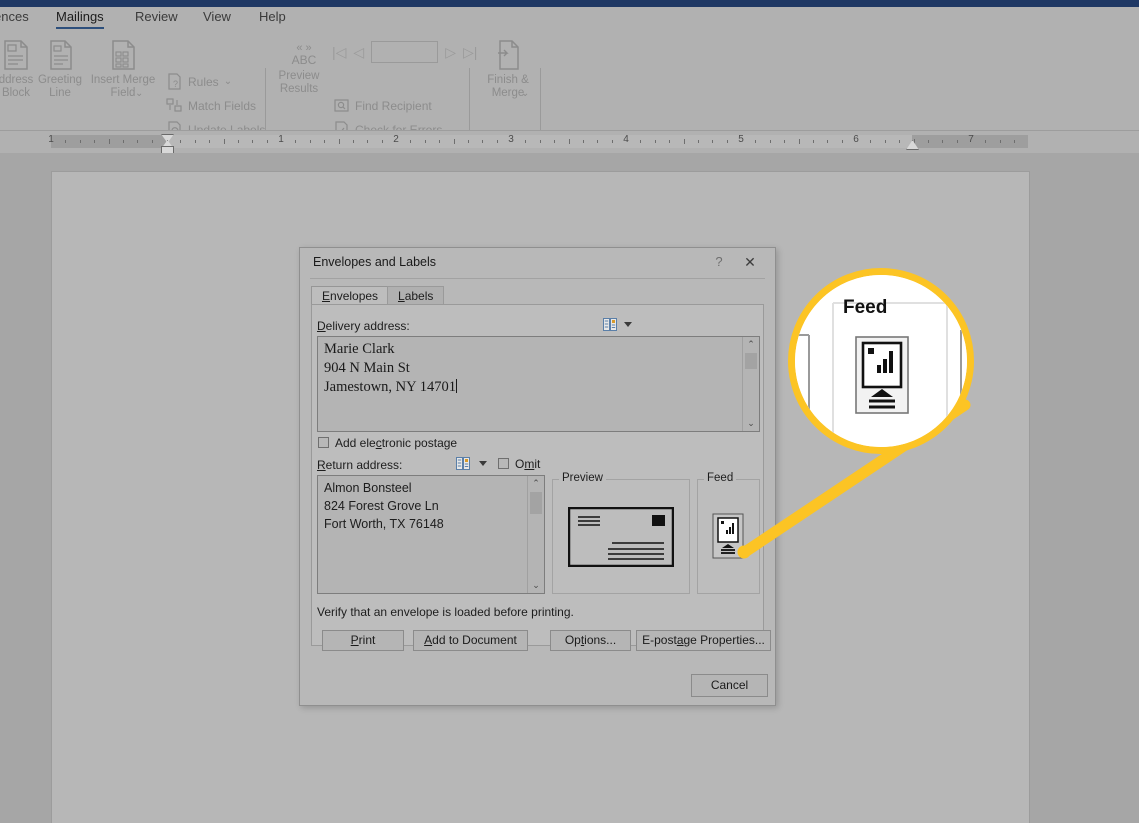 The height and width of the screenshot is (823, 1139). I want to click on preview-results-button: « » ABC Preview Results, so click(299, 67).